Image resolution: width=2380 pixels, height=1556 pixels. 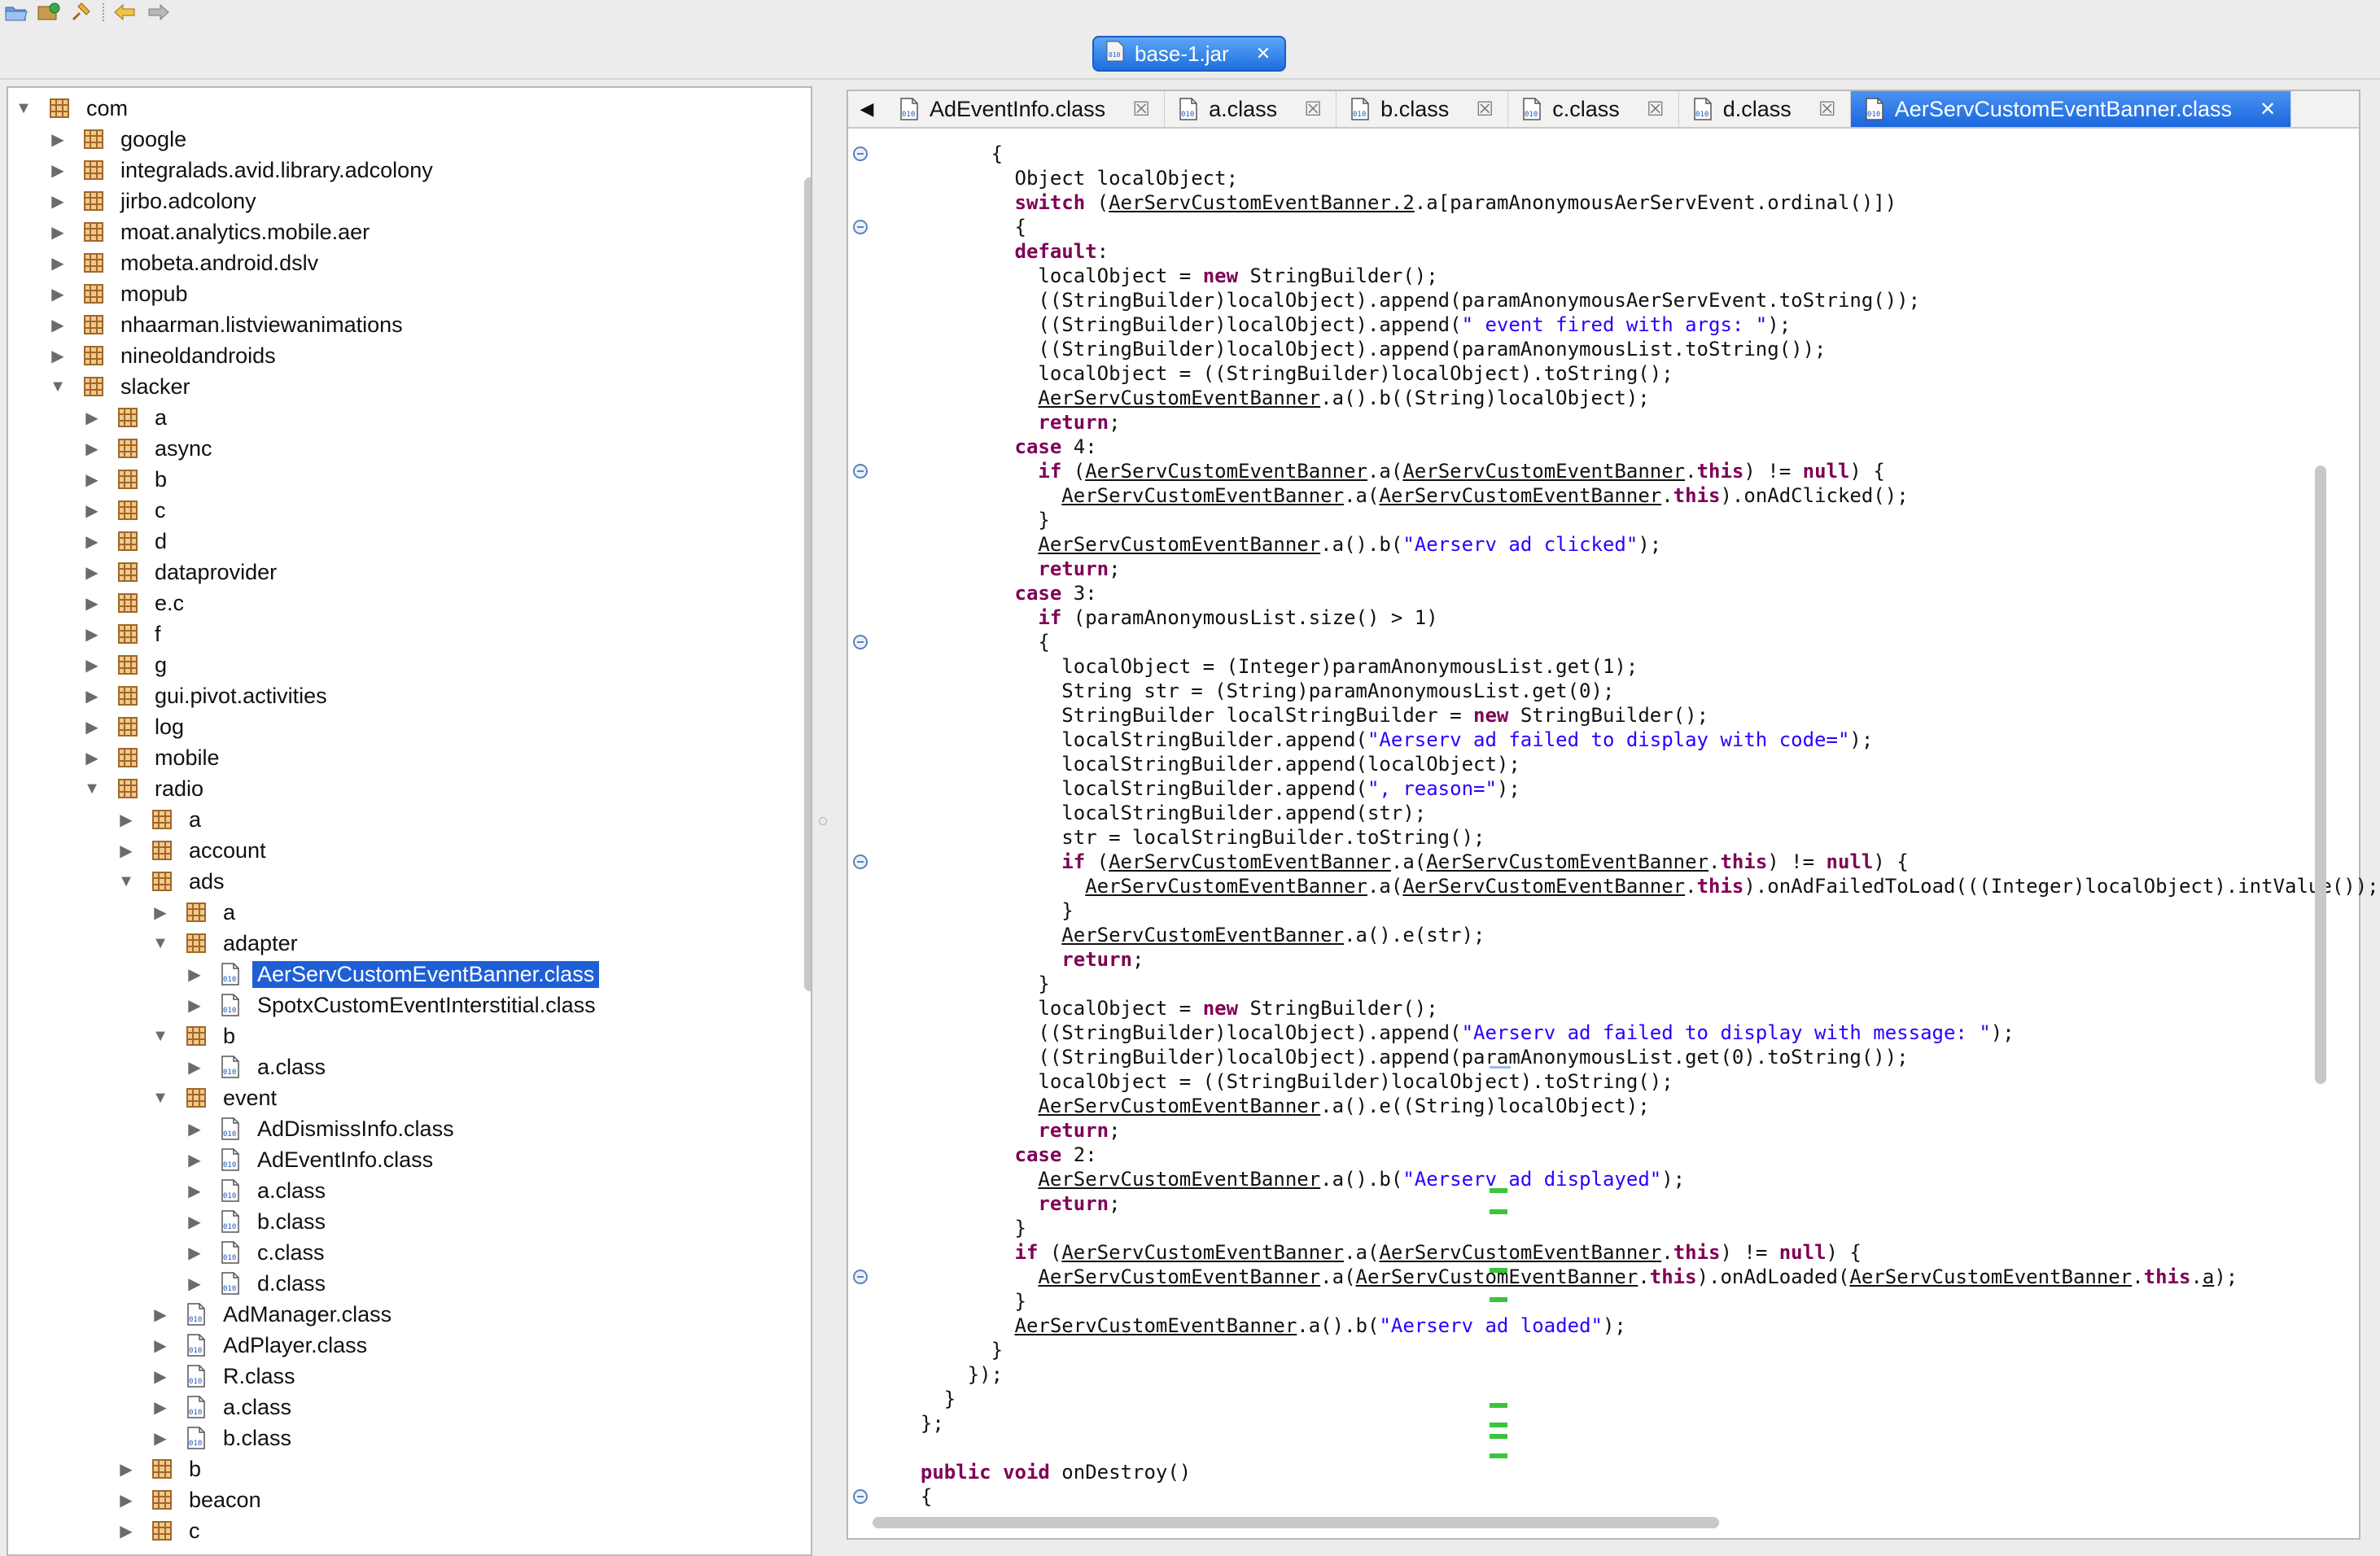 I want to click on tree-package-node: ▶ log, so click(x=135, y=726).